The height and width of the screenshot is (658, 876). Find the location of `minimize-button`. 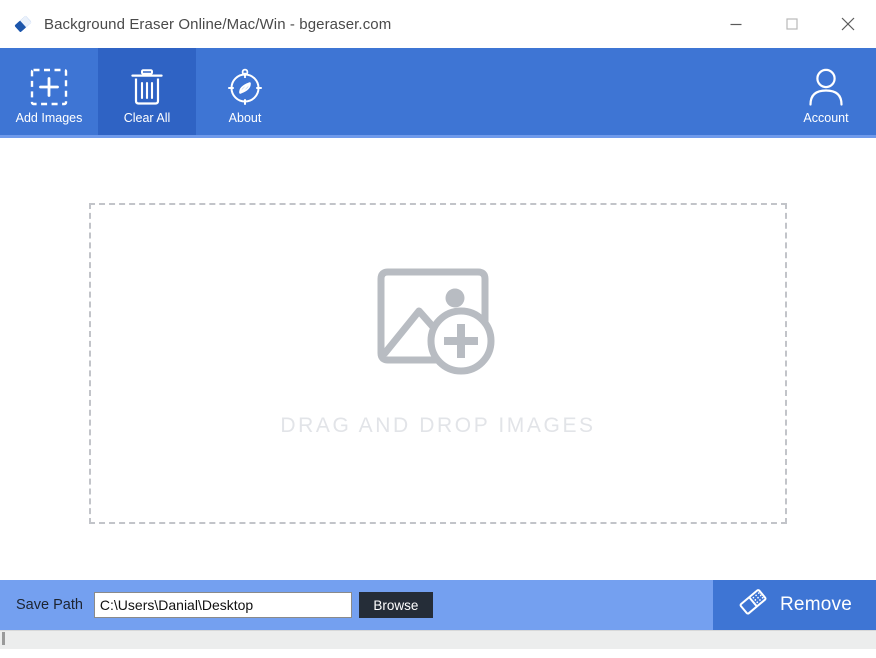

minimize-button is located at coordinates (736, 24).